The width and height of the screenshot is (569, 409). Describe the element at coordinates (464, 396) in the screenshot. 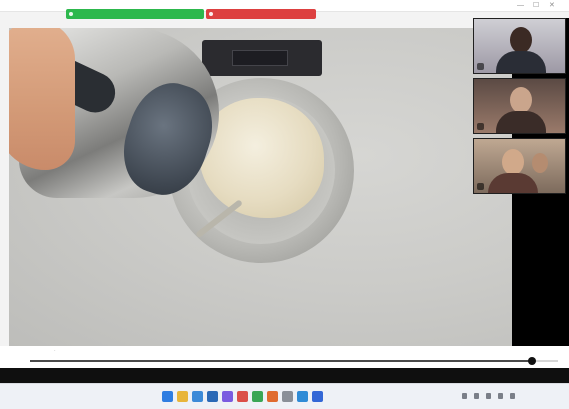

I see `tray-chevron-icon` at that location.